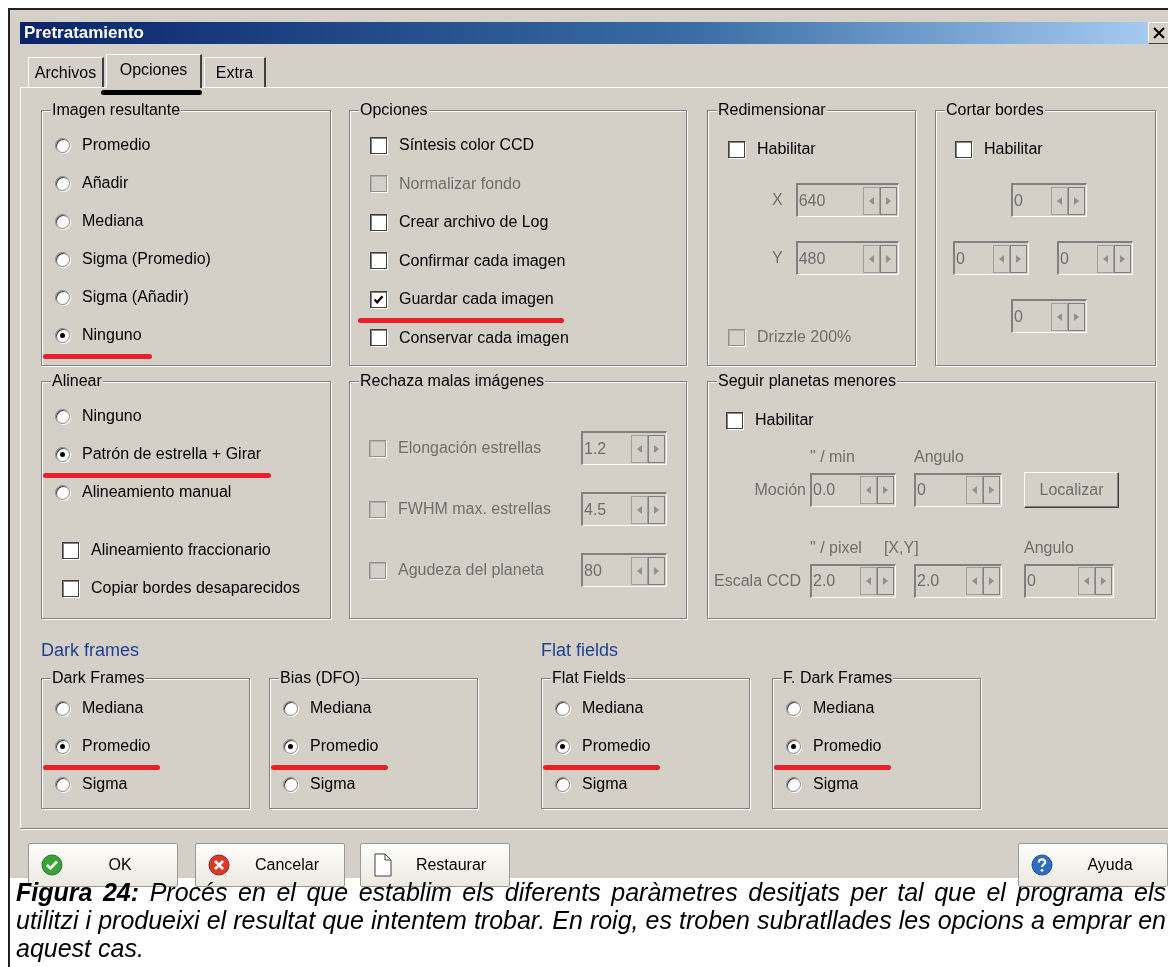 This screenshot has height=967, width=1168. I want to click on field-label: Y, so click(777, 258).